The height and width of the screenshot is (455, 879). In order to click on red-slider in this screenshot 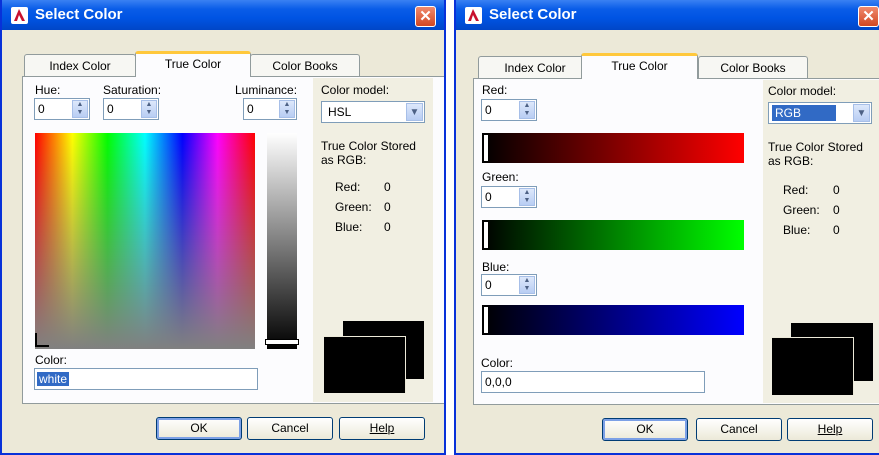, I will do `click(613, 148)`.